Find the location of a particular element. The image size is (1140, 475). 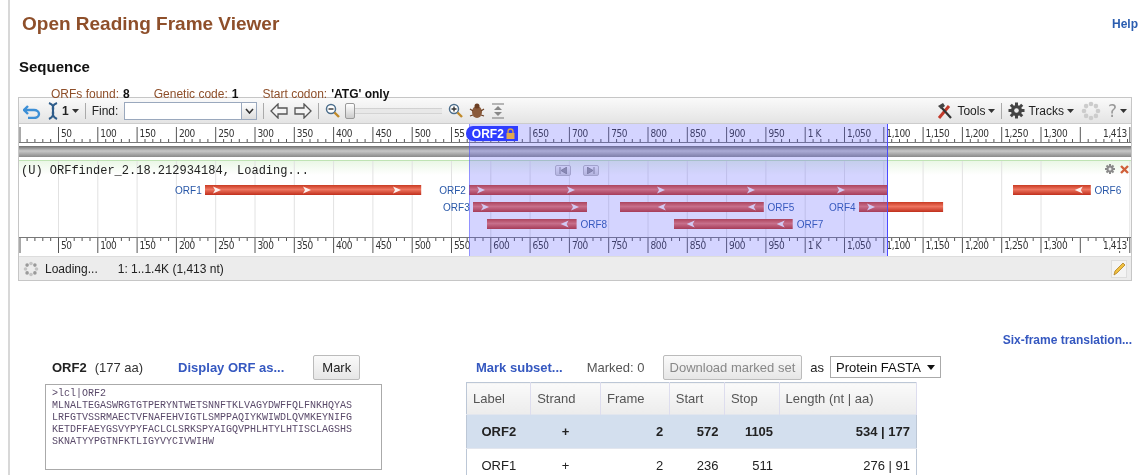

column-header: Start is located at coordinates (697, 398).